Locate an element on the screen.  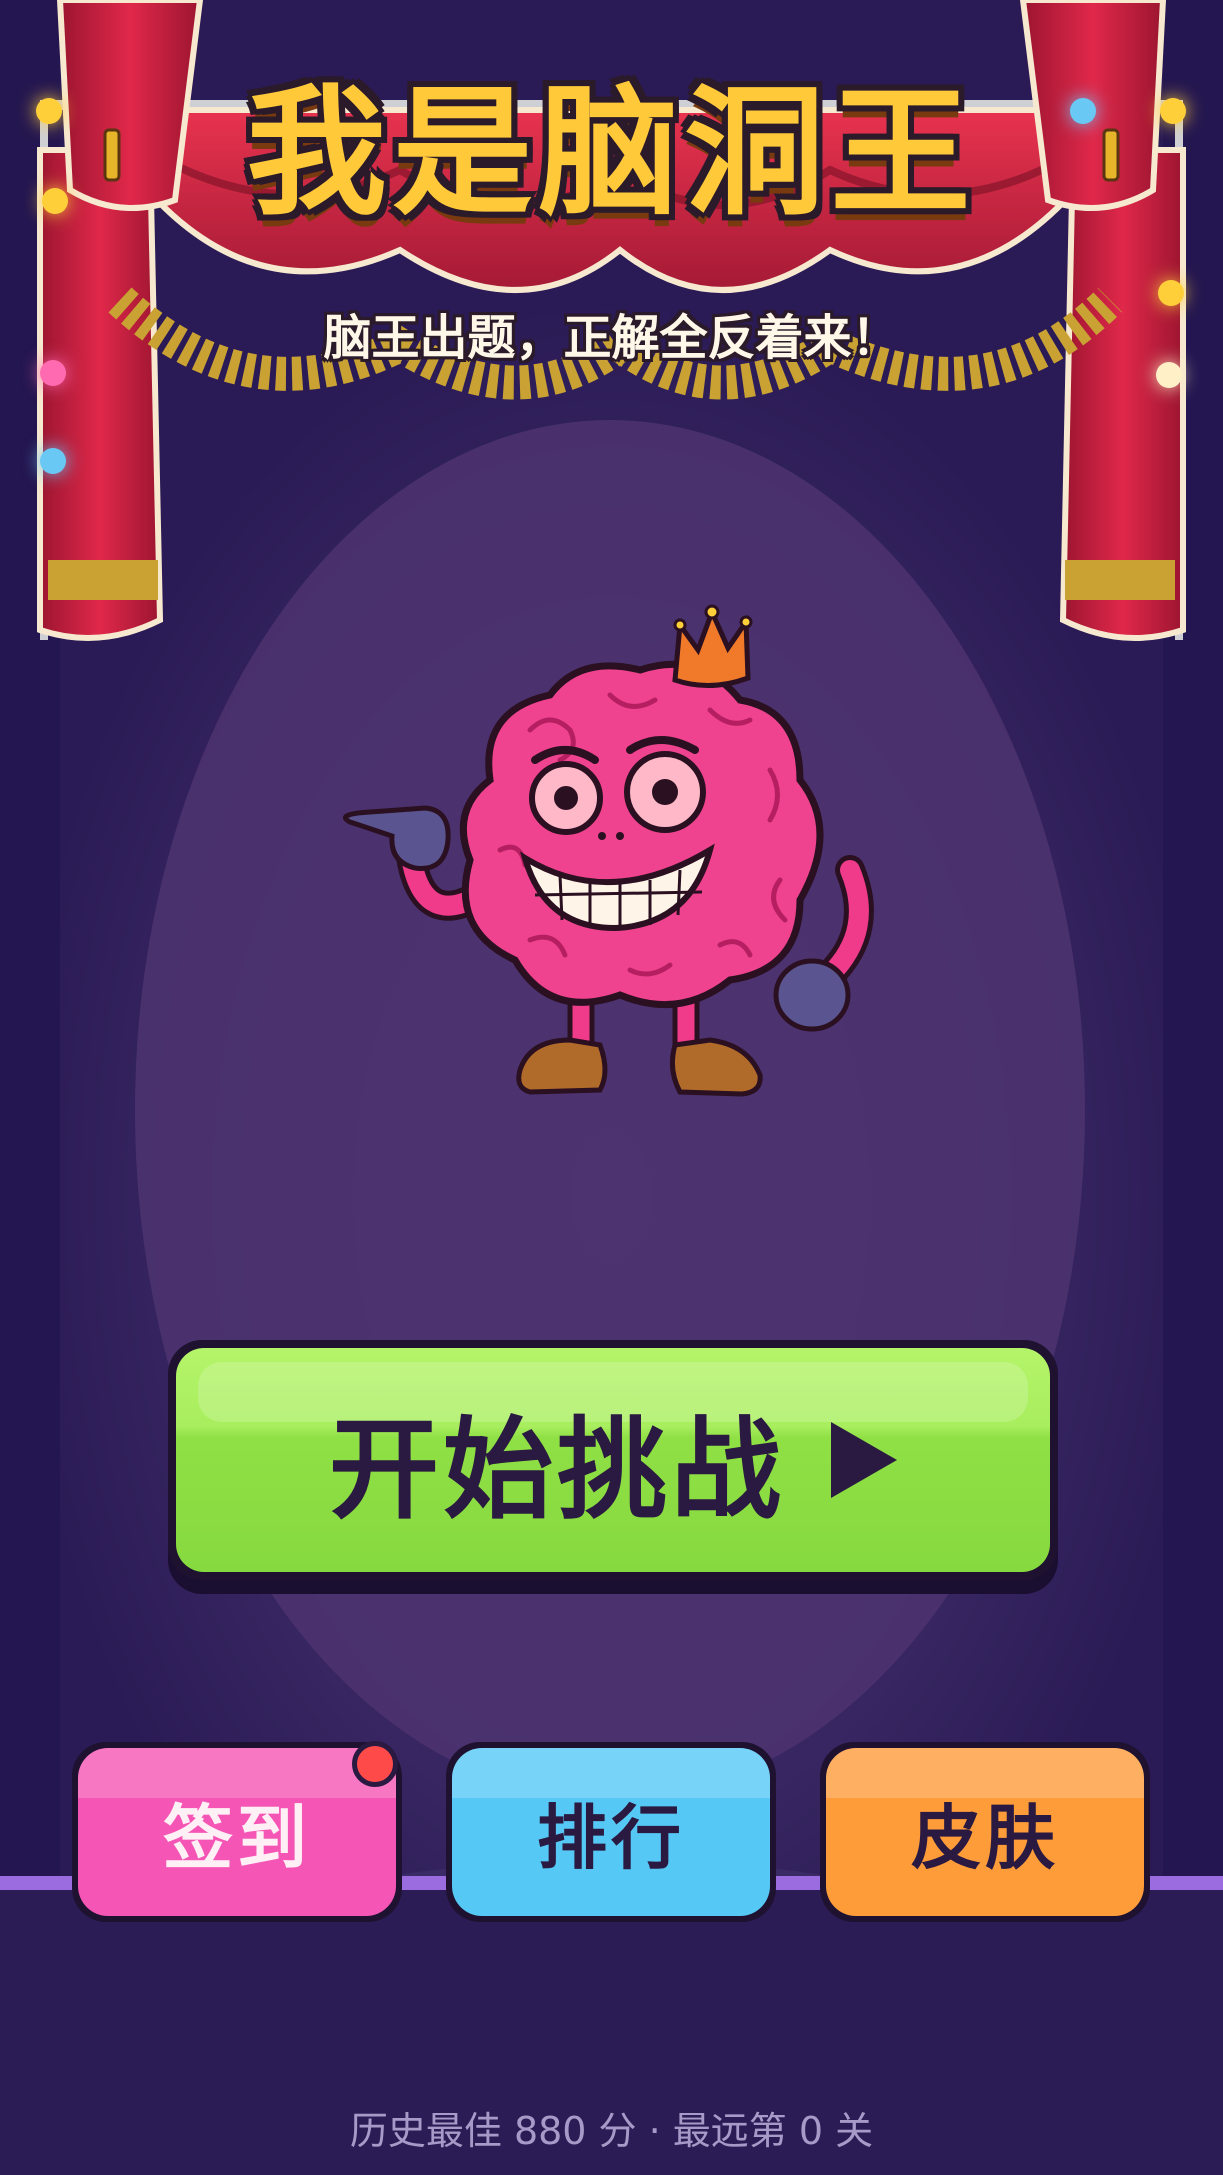
leaderboard-button: 排行 is located at coordinates (611, 1832).